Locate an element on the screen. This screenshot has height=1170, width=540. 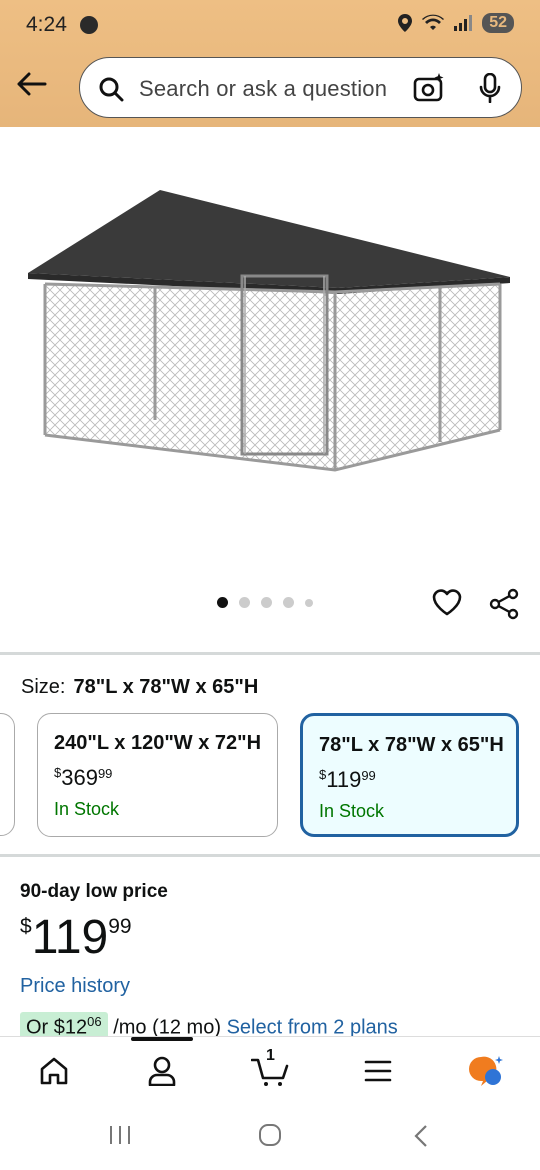
back-arrow-icon is located at coordinates (32, 84).